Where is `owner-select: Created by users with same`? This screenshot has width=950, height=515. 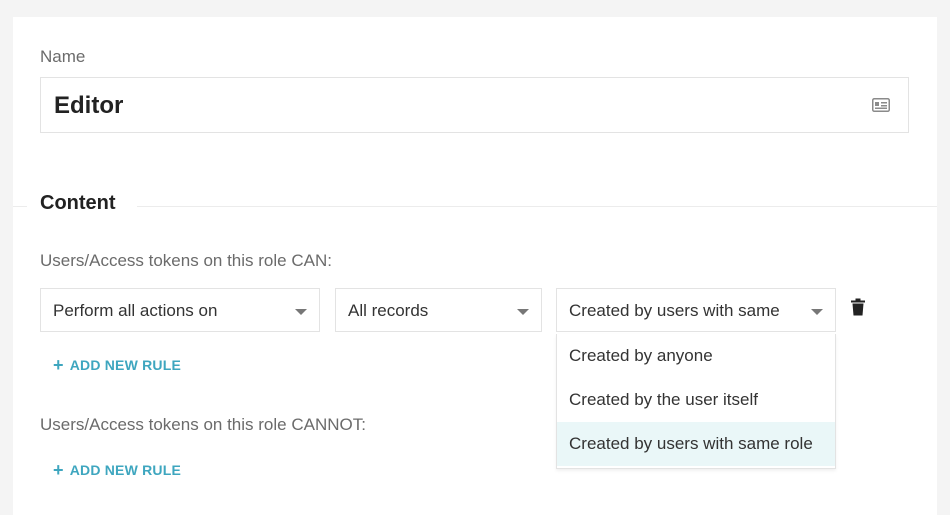
owner-select: Created by users with same is located at coordinates (696, 310).